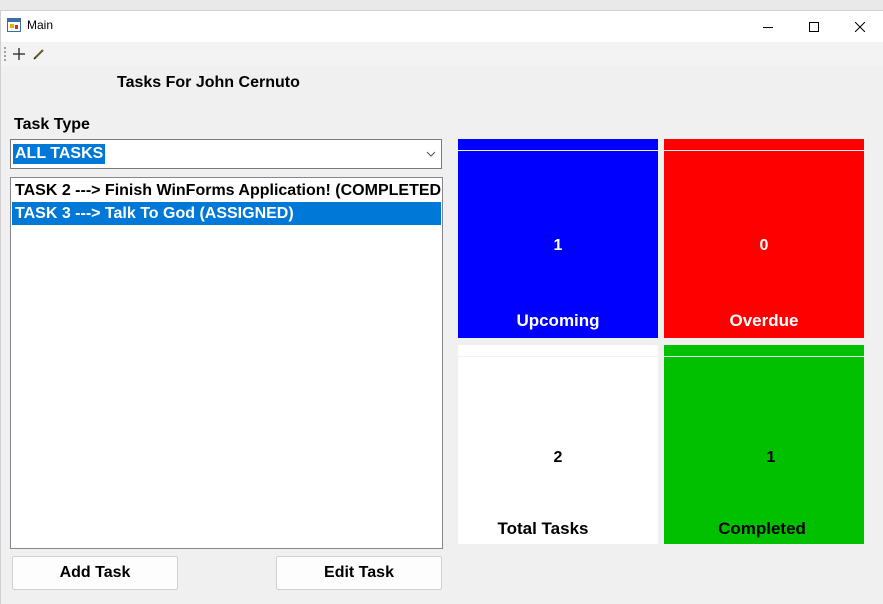 The width and height of the screenshot is (883, 604). I want to click on completed-tile-strip, so click(764, 350).